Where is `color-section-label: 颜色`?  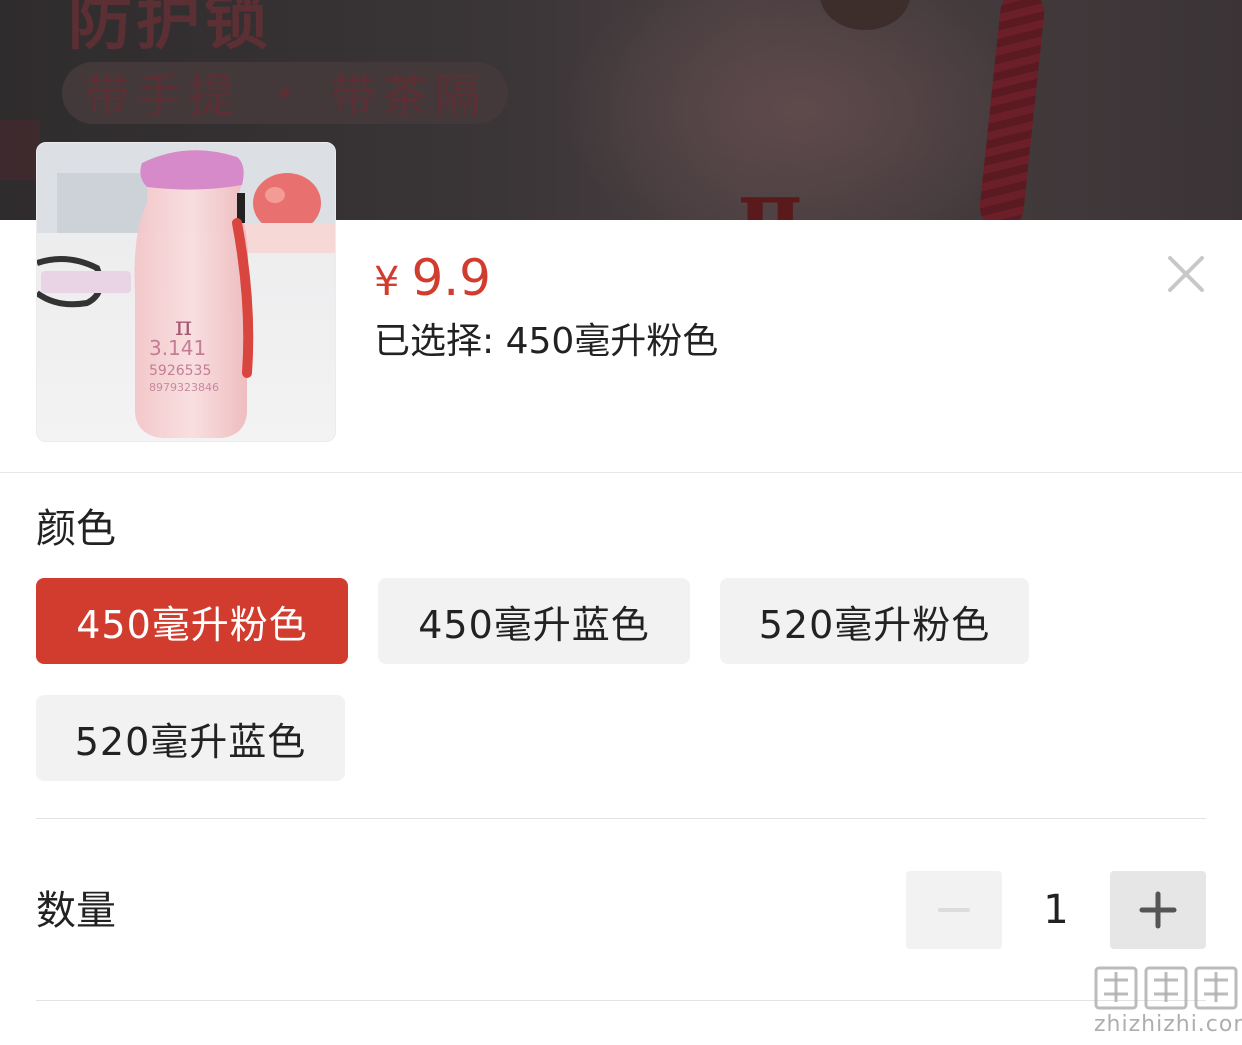 color-section-label: 颜色 is located at coordinates (76, 529).